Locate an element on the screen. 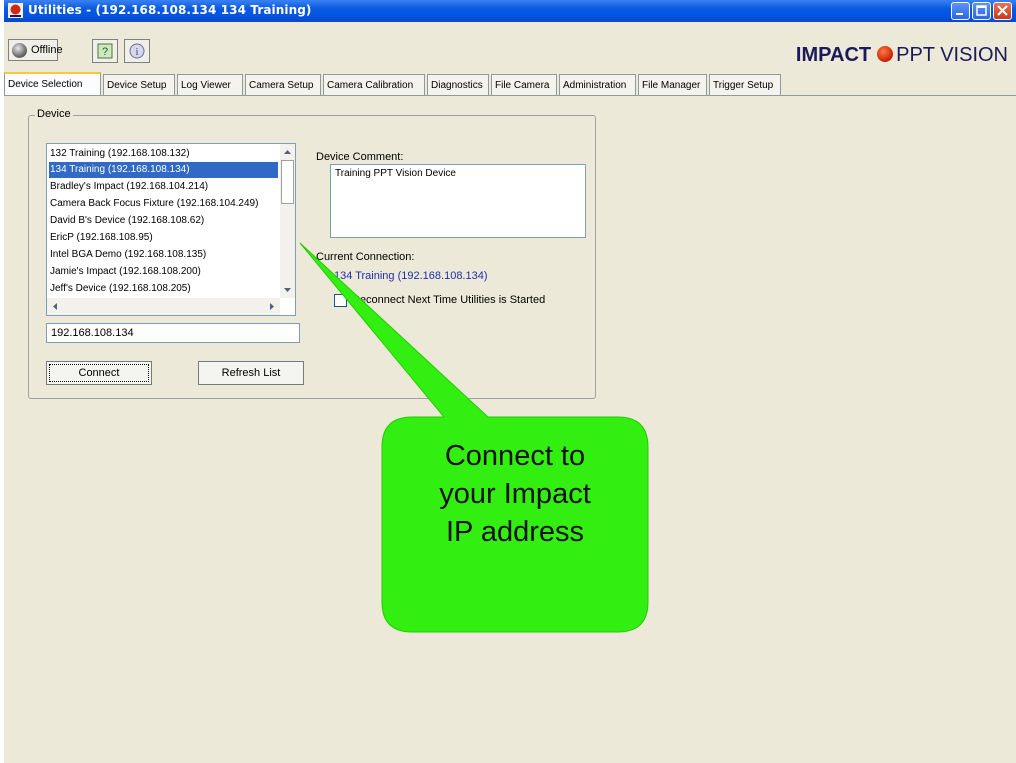 Image resolution: width=1016 pixels, height=763 pixels. reconnect-label: Reconnect Next Time Utilities is Started is located at coordinates (449, 300).